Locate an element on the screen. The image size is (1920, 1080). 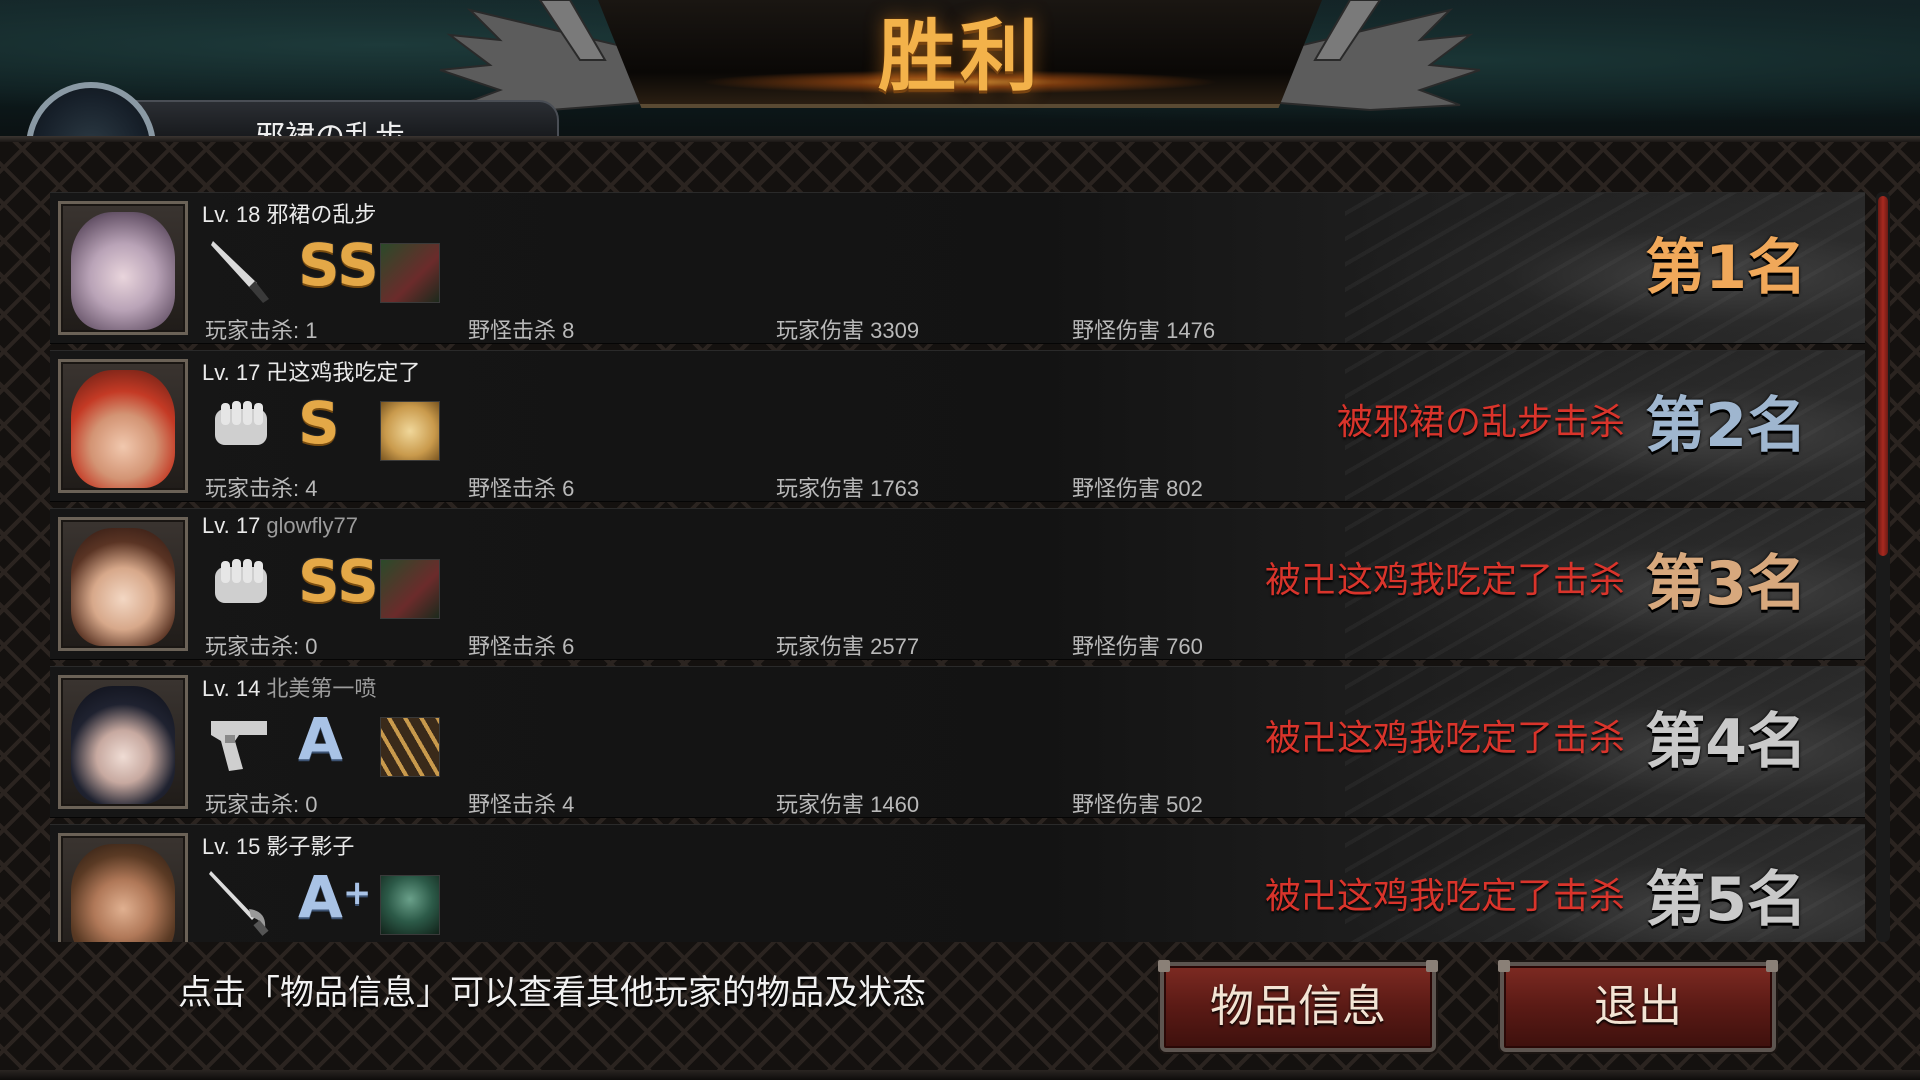
result-row: Lv. 15 影子影子 A+ 被卍这鸡我吃定了击杀 第5名 is located at coordinates (957, 883).